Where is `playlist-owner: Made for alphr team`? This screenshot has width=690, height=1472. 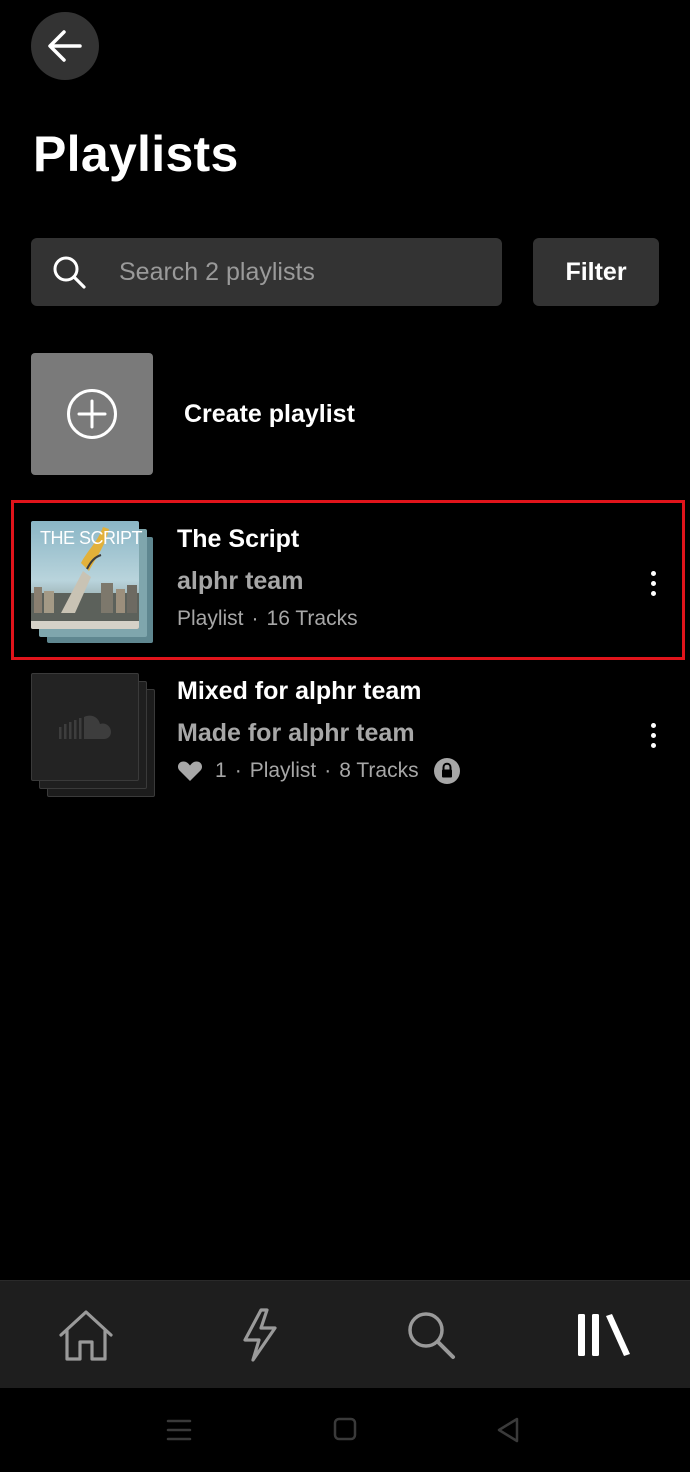 playlist-owner: Made for alphr team is located at coordinates (296, 733).